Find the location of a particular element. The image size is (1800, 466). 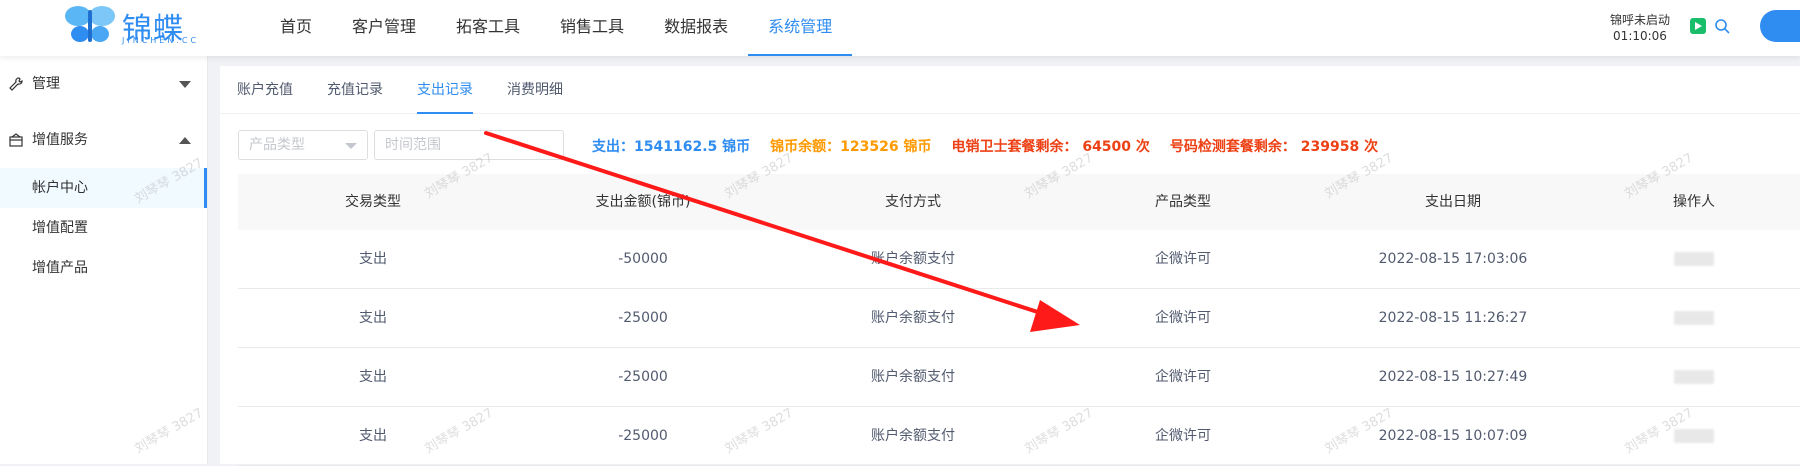

main-nav: 首页 客户管理 拓客工具 销售工具 数据报表 系统管理 is located at coordinates (556, 28).